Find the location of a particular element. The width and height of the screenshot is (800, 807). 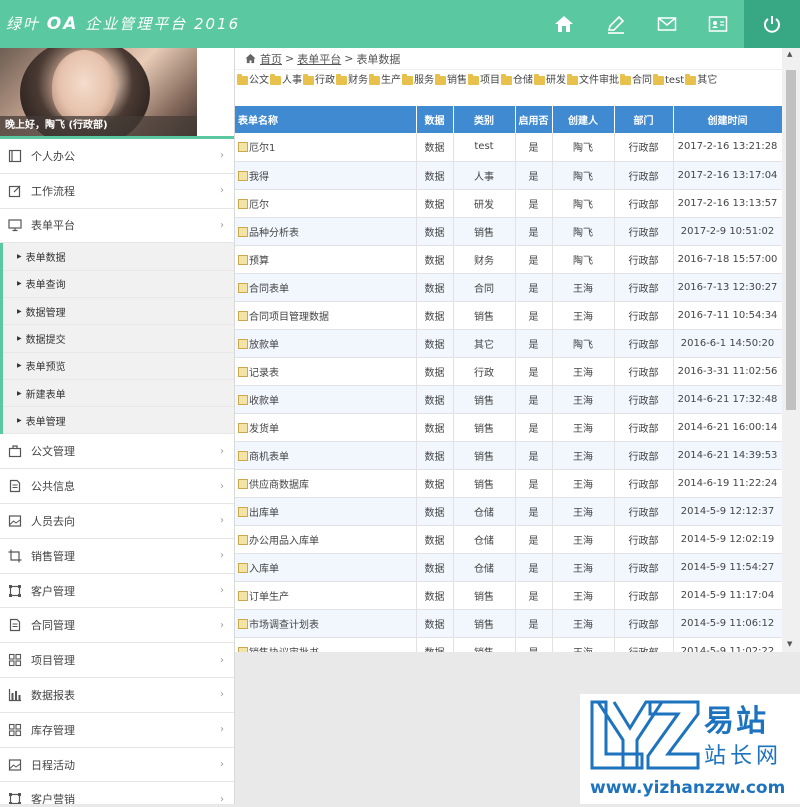

scroll-down-arrow: ▼ is located at coordinates (789, 644).